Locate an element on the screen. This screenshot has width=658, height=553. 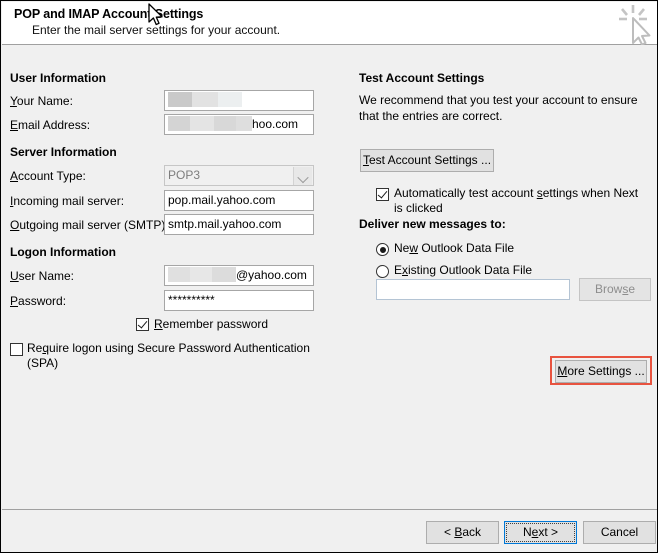
back-button: < Back is located at coordinates (462, 532).